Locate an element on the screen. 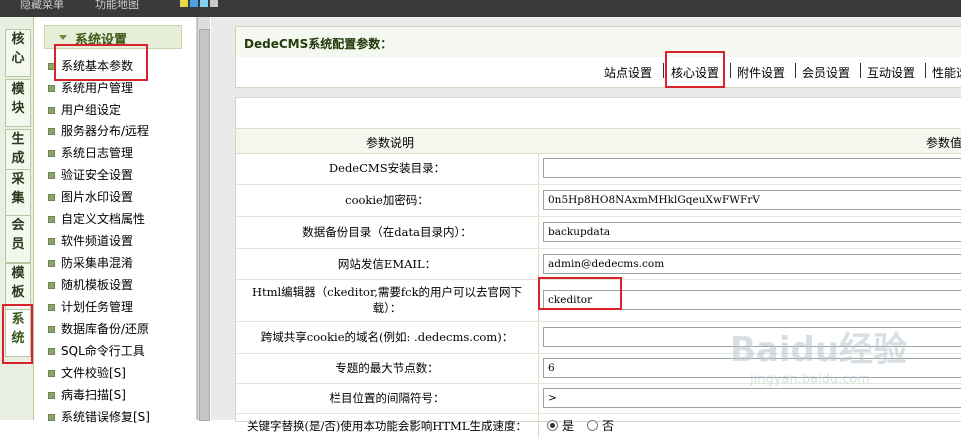  function-map-link: 功能地图 is located at coordinates (117, 6).